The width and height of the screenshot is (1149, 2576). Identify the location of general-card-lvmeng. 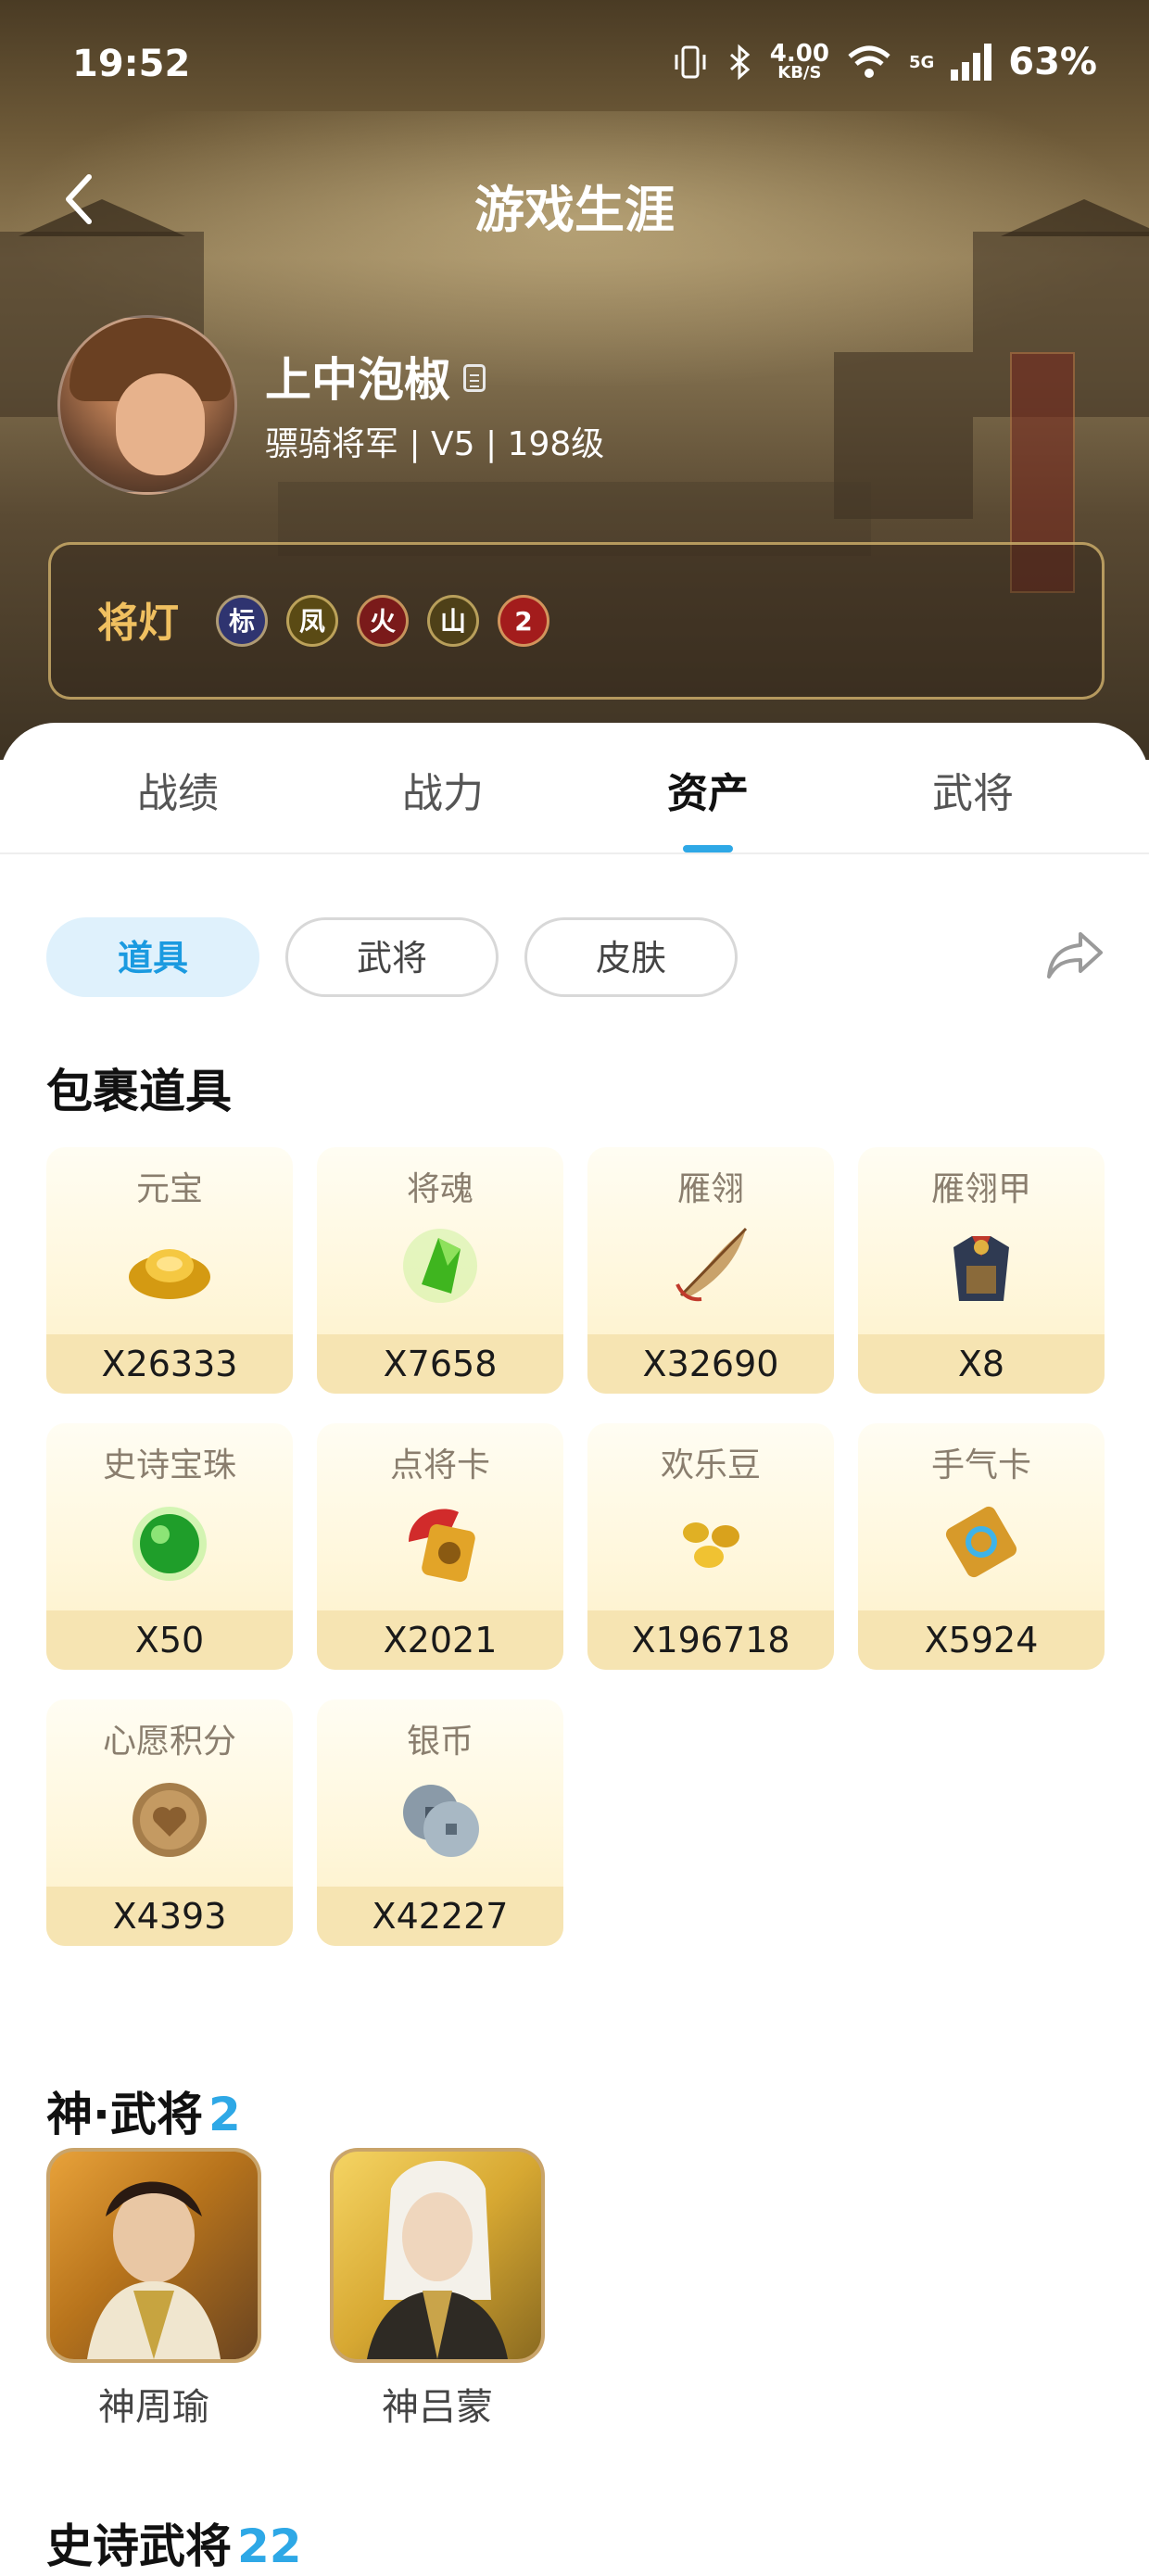
(437, 2255).